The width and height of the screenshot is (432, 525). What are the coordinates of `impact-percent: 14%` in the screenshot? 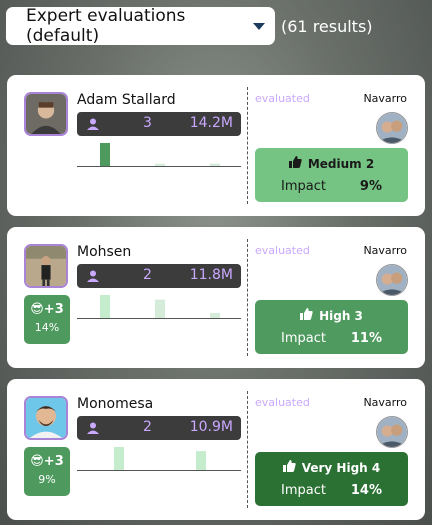 It's located at (366, 490).